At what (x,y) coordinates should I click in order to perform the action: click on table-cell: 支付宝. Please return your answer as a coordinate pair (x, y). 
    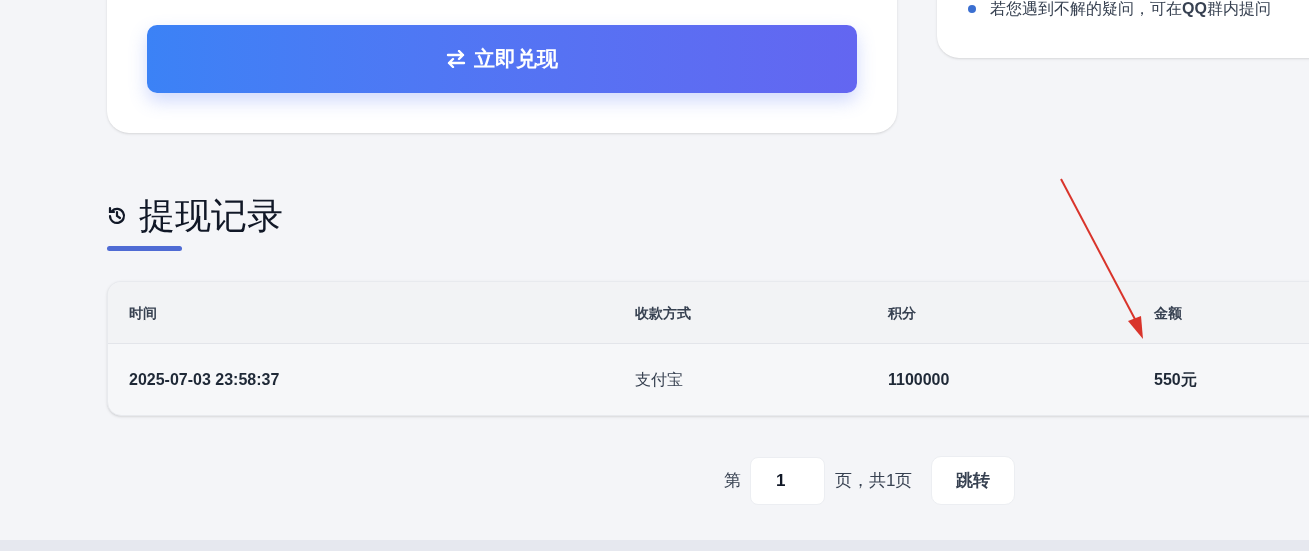
    Looking at the image, I should click on (659, 379).